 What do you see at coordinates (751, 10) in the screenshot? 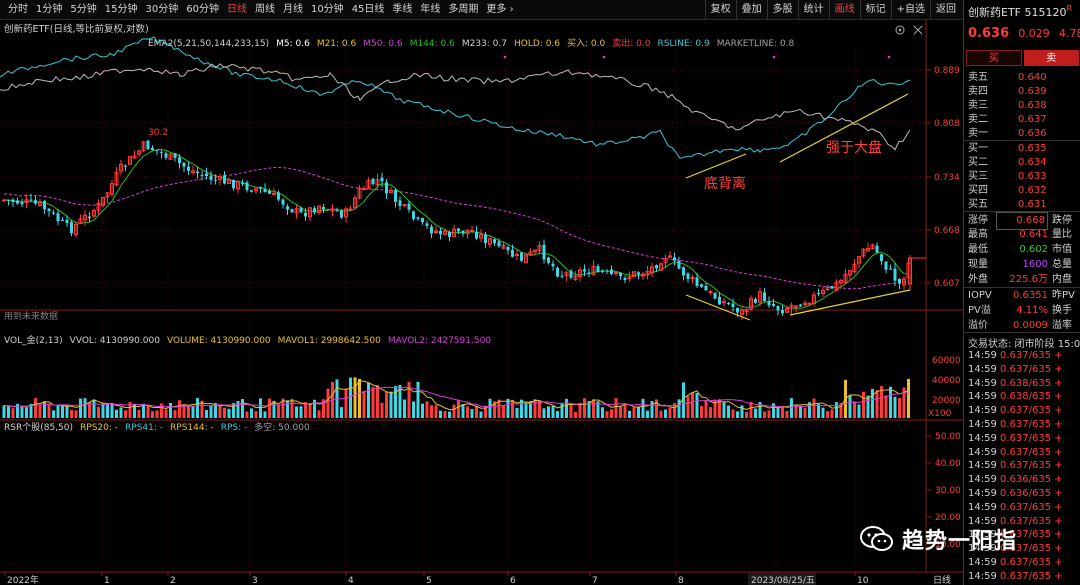
I see `toolbar-button: 叠加` at bounding box center [751, 10].